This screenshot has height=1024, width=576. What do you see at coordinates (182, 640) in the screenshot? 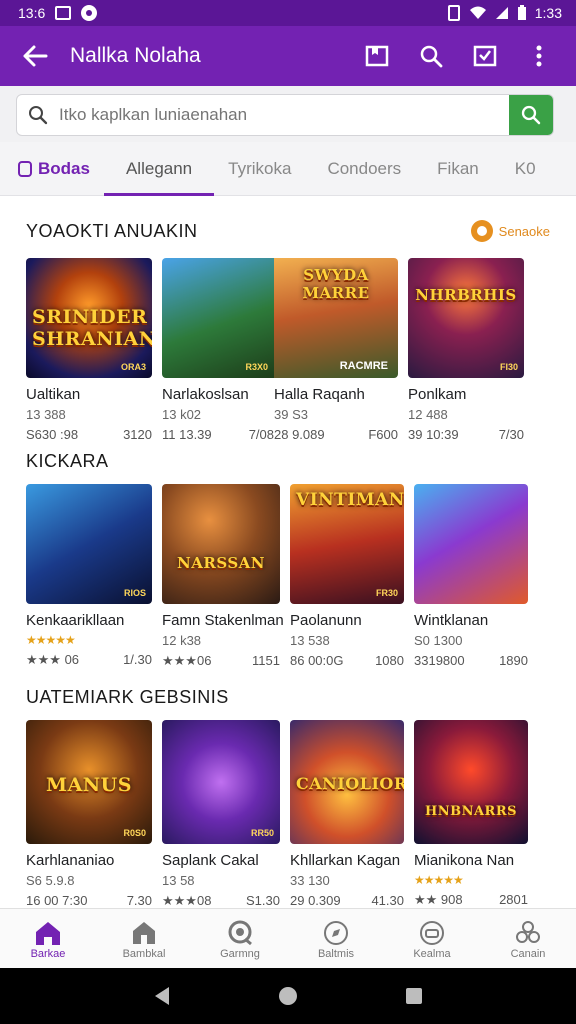
I see `game-sub: 12 k38` at bounding box center [182, 640].